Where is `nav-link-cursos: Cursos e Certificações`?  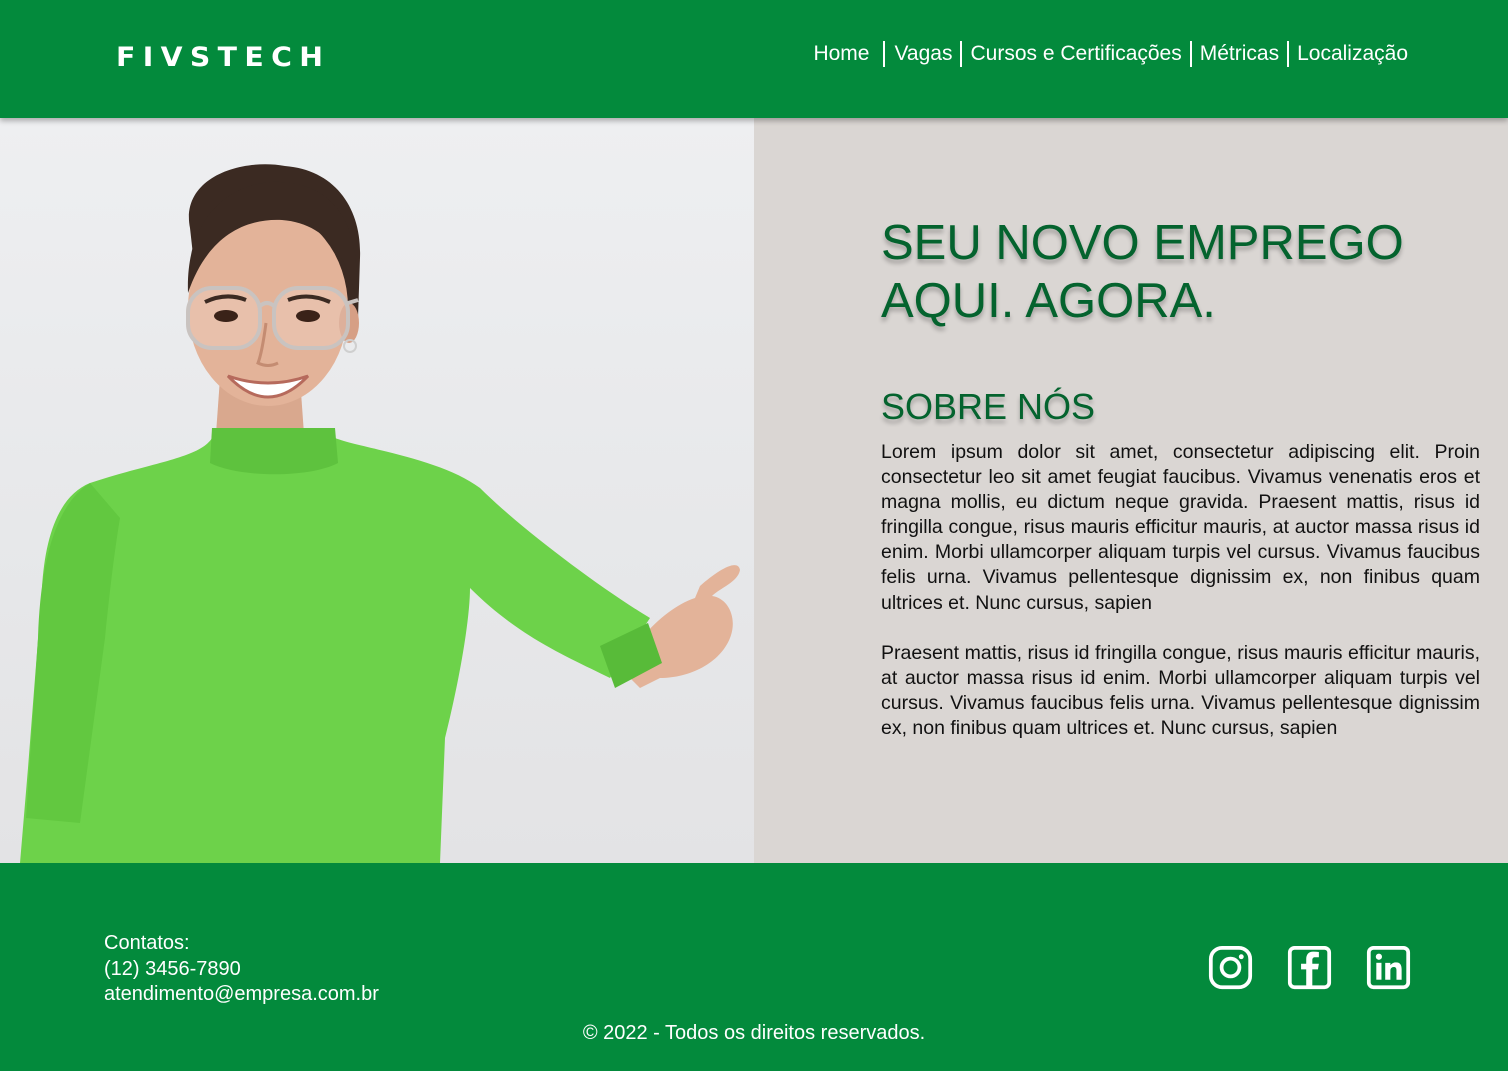 nav-link-cursos: Cursos e Certificações is located at coordinates (1075, 54).